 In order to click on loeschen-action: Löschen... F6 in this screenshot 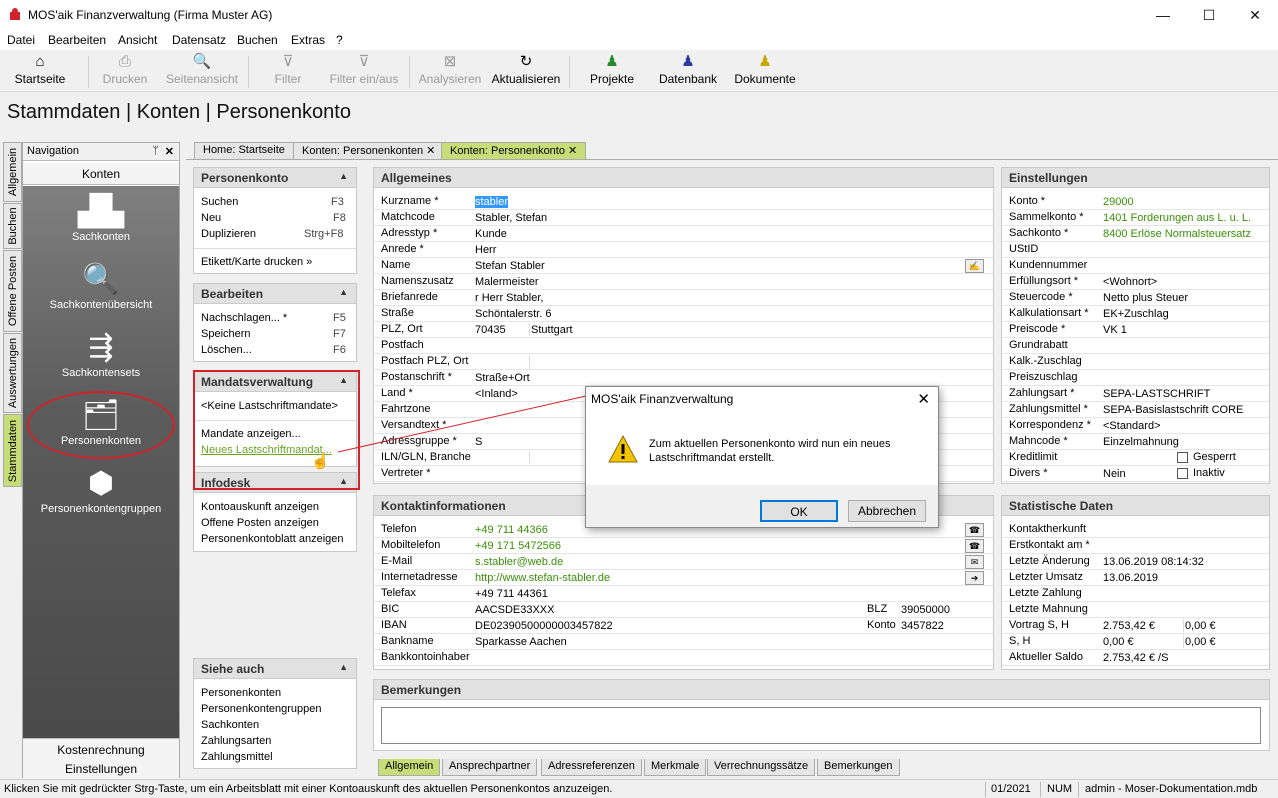, I will do `click(273, 350)`.